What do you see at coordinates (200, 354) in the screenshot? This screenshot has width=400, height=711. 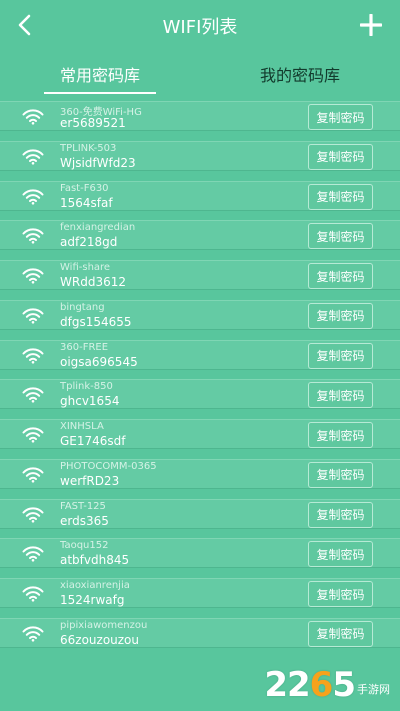 I see `wifi-row: 360-FREE oigsa696545 复制密码` at bounding box center [200, 354].